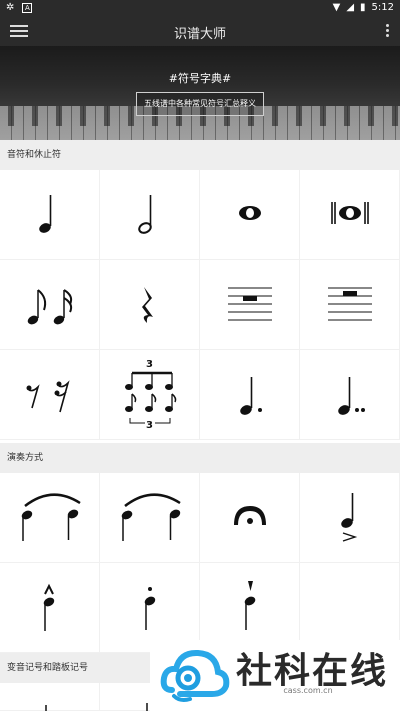 This screenshot has height=711, width=400. I want to click on banner-title: #符号字典#, so click(200, 78).